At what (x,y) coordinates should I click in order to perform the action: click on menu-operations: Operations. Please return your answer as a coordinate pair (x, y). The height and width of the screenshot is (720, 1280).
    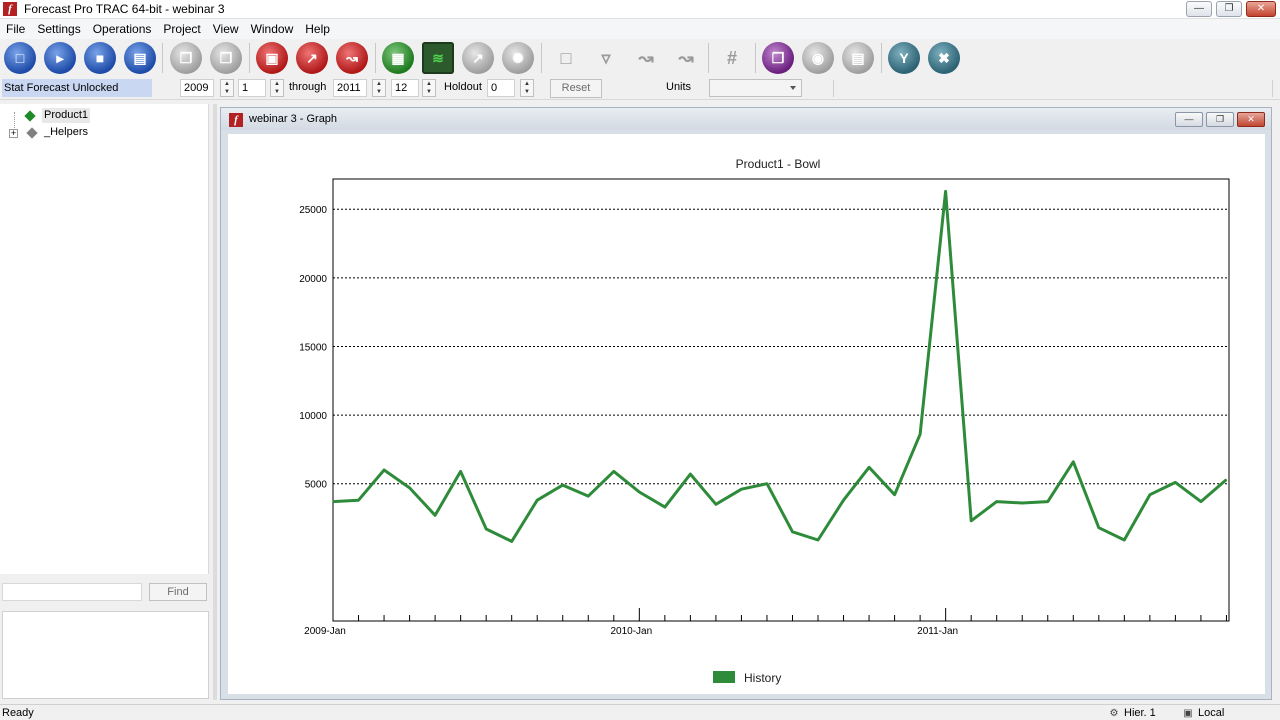
    Looking at the image, I should click on (122, 29).